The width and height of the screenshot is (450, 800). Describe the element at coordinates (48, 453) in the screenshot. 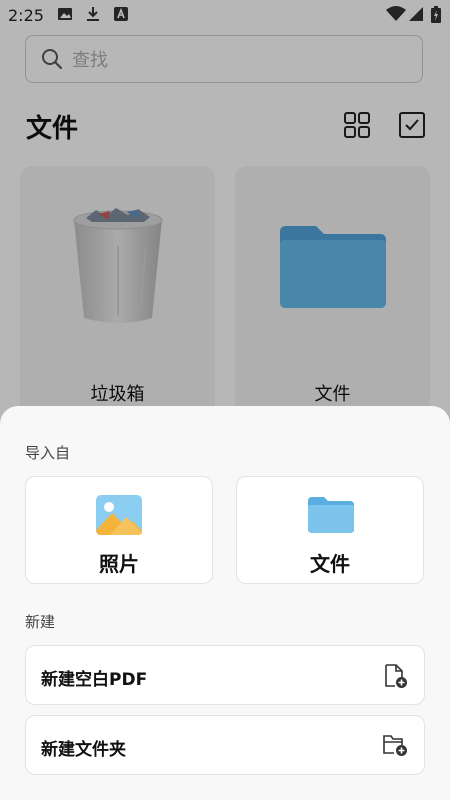

I see `import-section-label: 导入自` at that location.